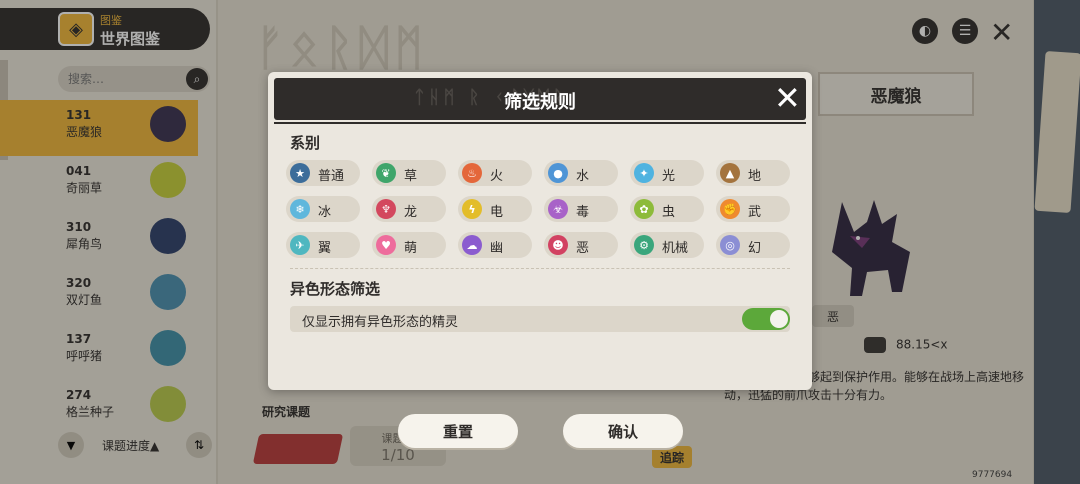 Image resolution: width=1080 pixels, height=484 pixels. What do you see at coordinates (497, 212) in the screenshot?
I see `type-chip-label: 电` at bounding box center [497, 212].